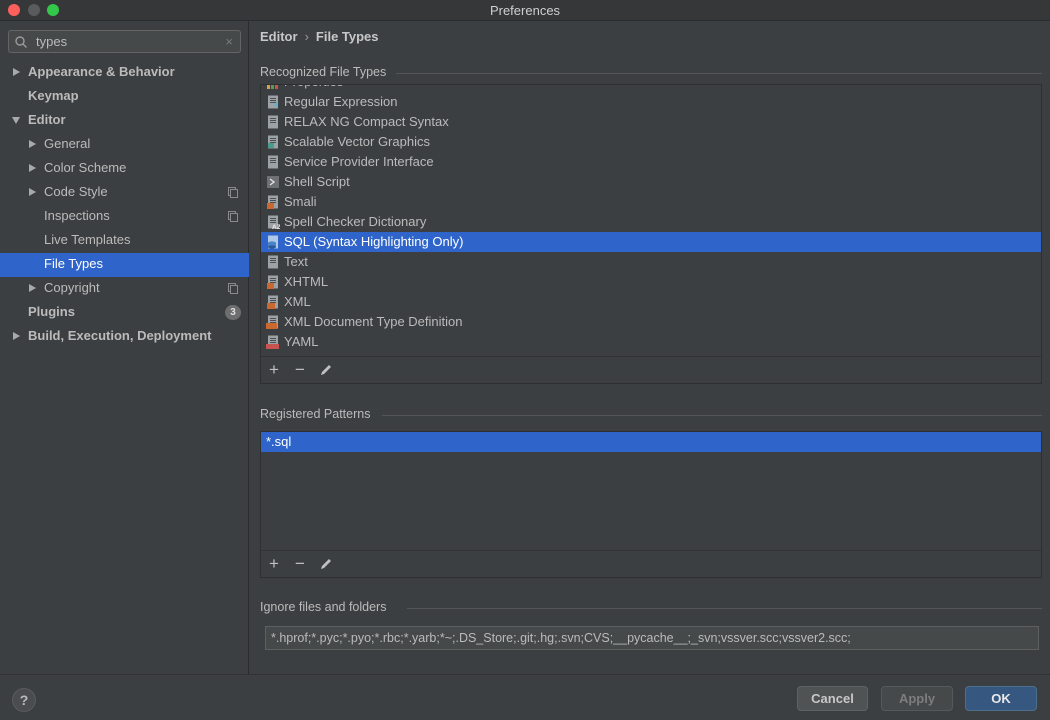  I want to click on file-types-toolbar: + −, so click(651, 369).